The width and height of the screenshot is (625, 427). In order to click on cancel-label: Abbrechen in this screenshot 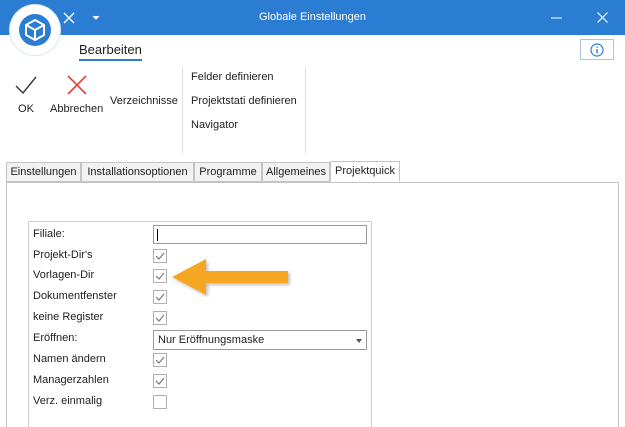, I will do `click(77, 109)`.